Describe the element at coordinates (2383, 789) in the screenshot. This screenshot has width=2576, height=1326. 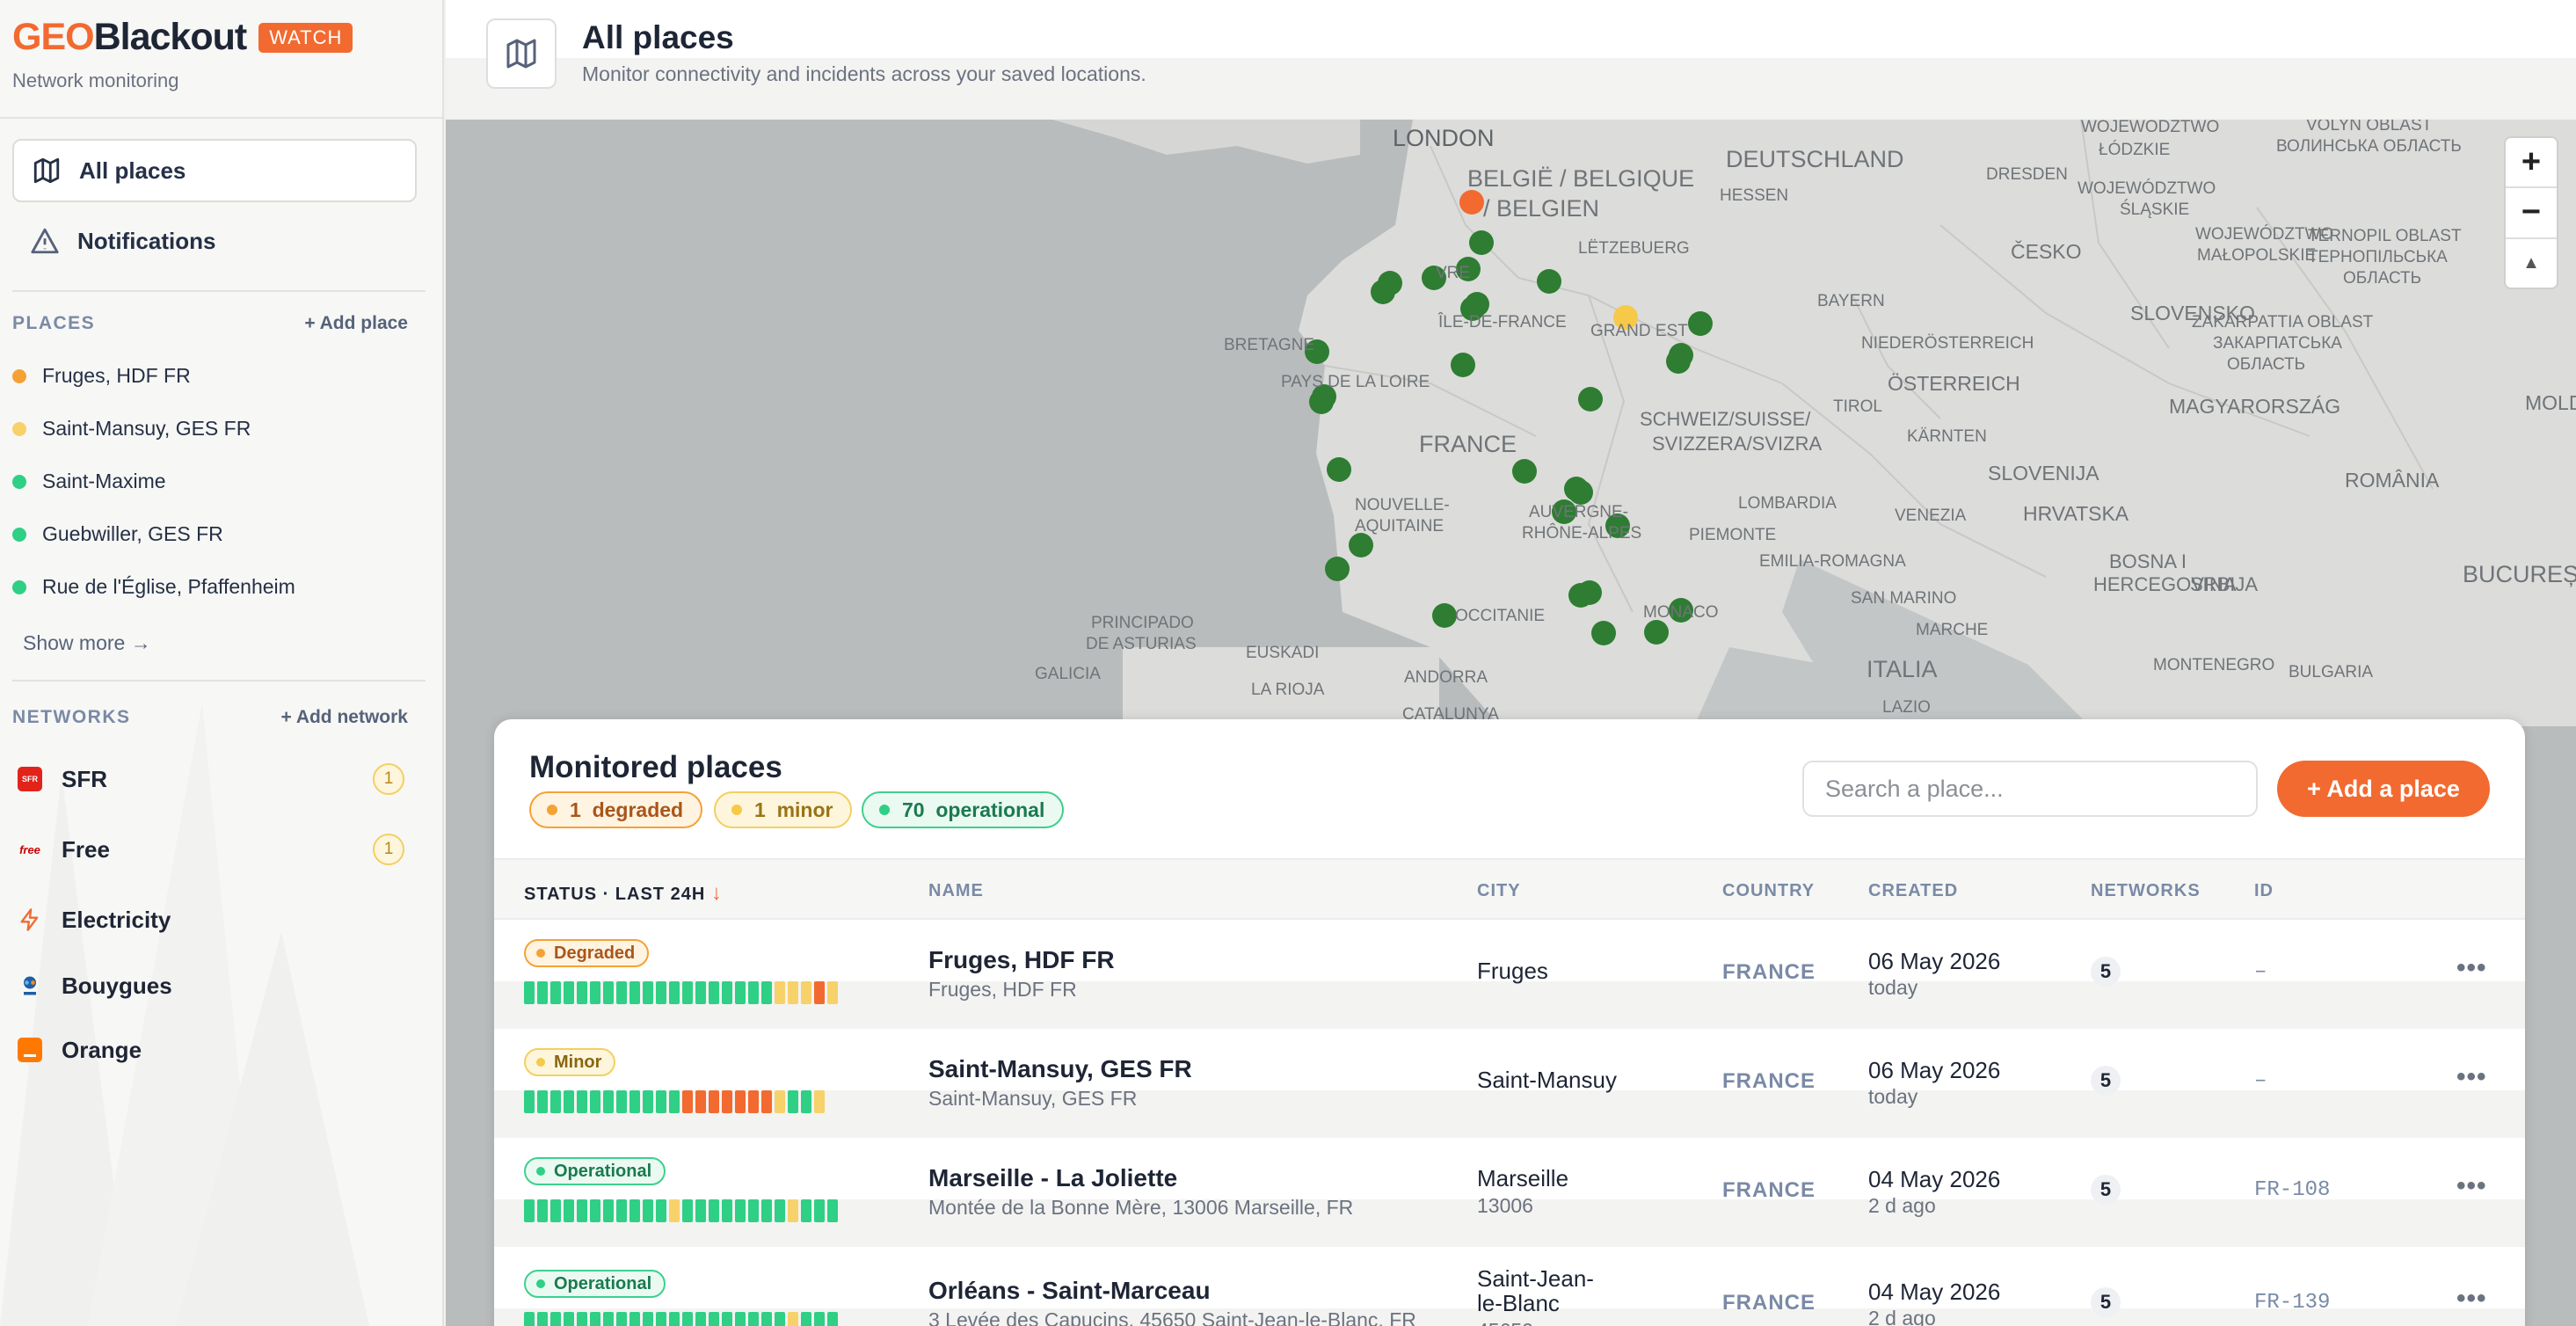
I see `add-place-button: + Add a place` at that location.